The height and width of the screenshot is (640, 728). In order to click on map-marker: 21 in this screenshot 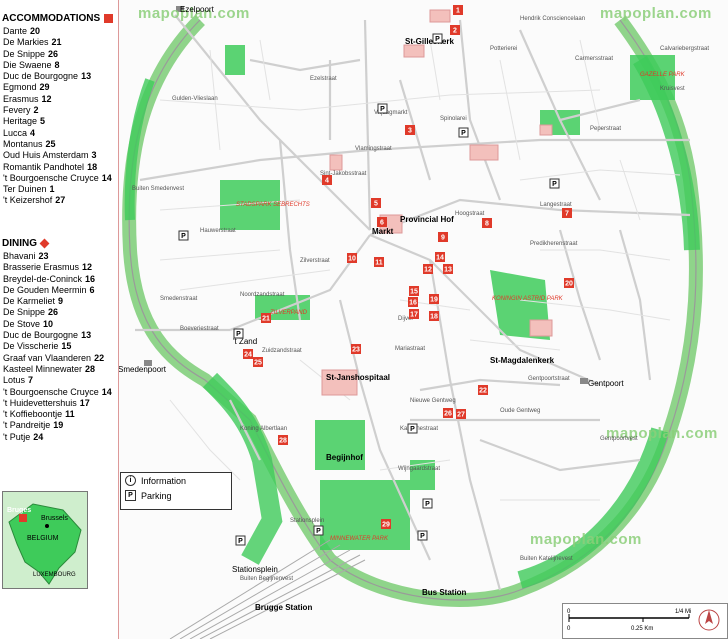, I will do `click(266, 318)`.